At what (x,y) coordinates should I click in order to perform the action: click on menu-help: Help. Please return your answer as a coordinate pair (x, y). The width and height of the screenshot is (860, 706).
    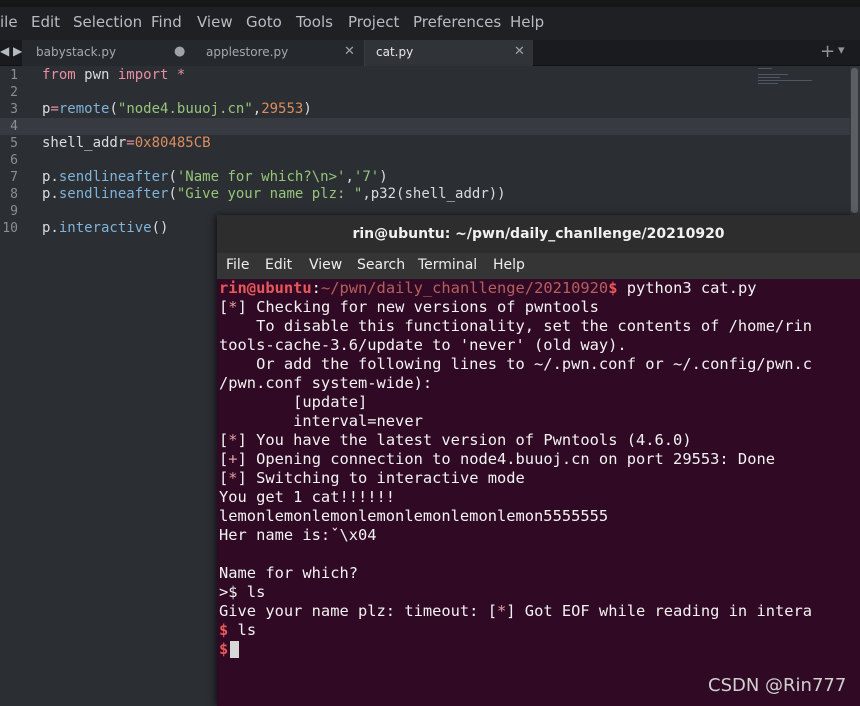
    Looking at the image, I should click on (527, 22).